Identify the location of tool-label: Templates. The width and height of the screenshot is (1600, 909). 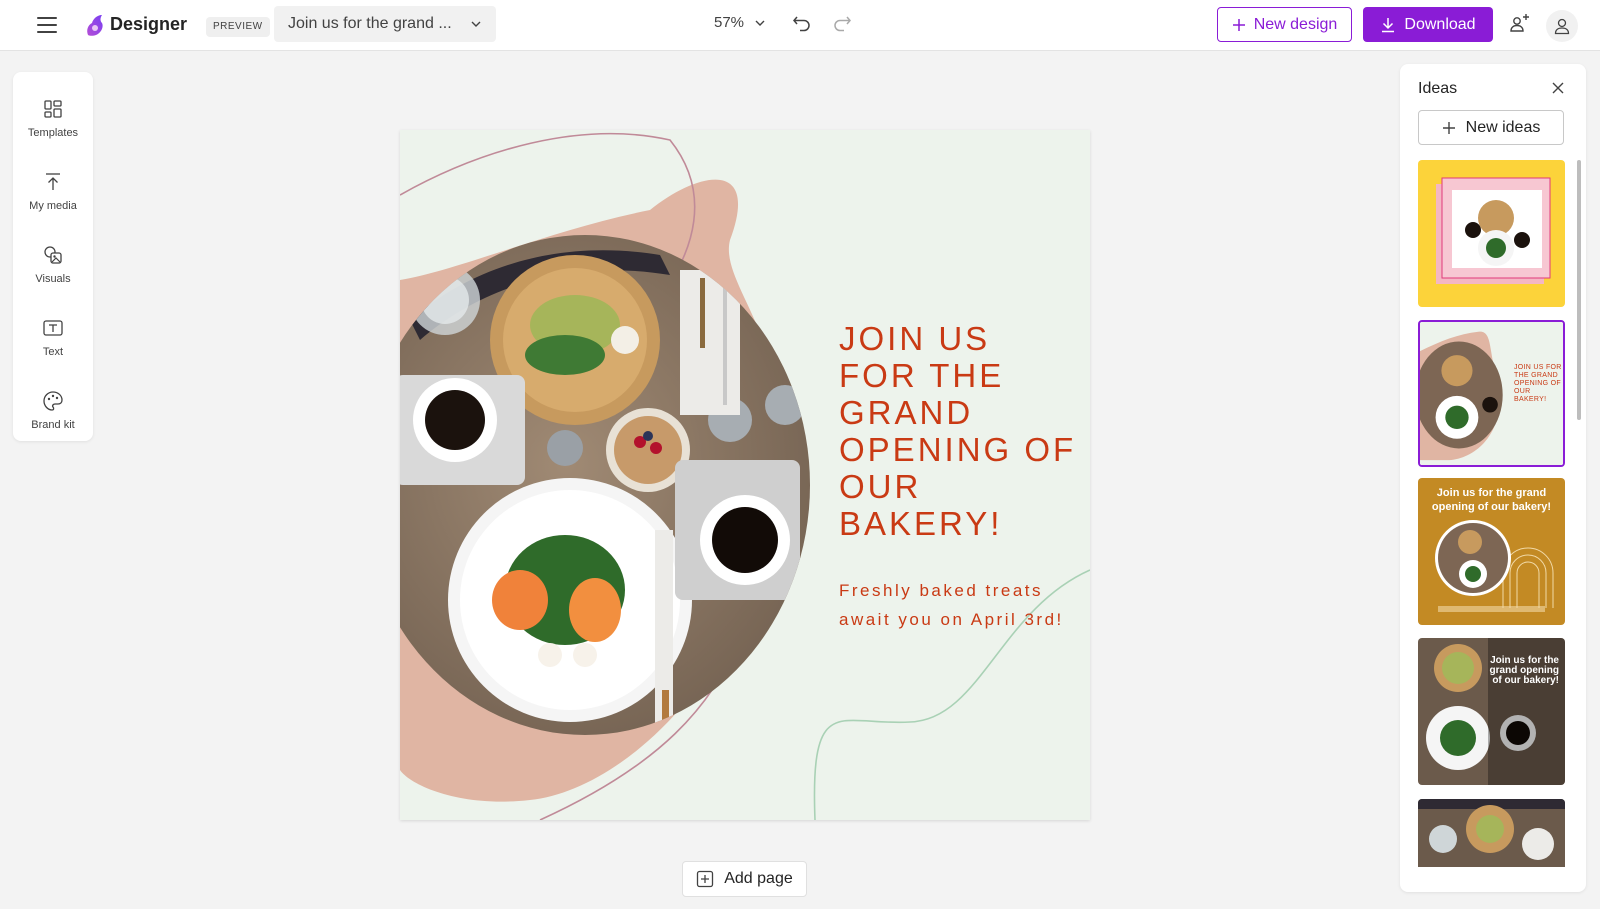
(53, 133).